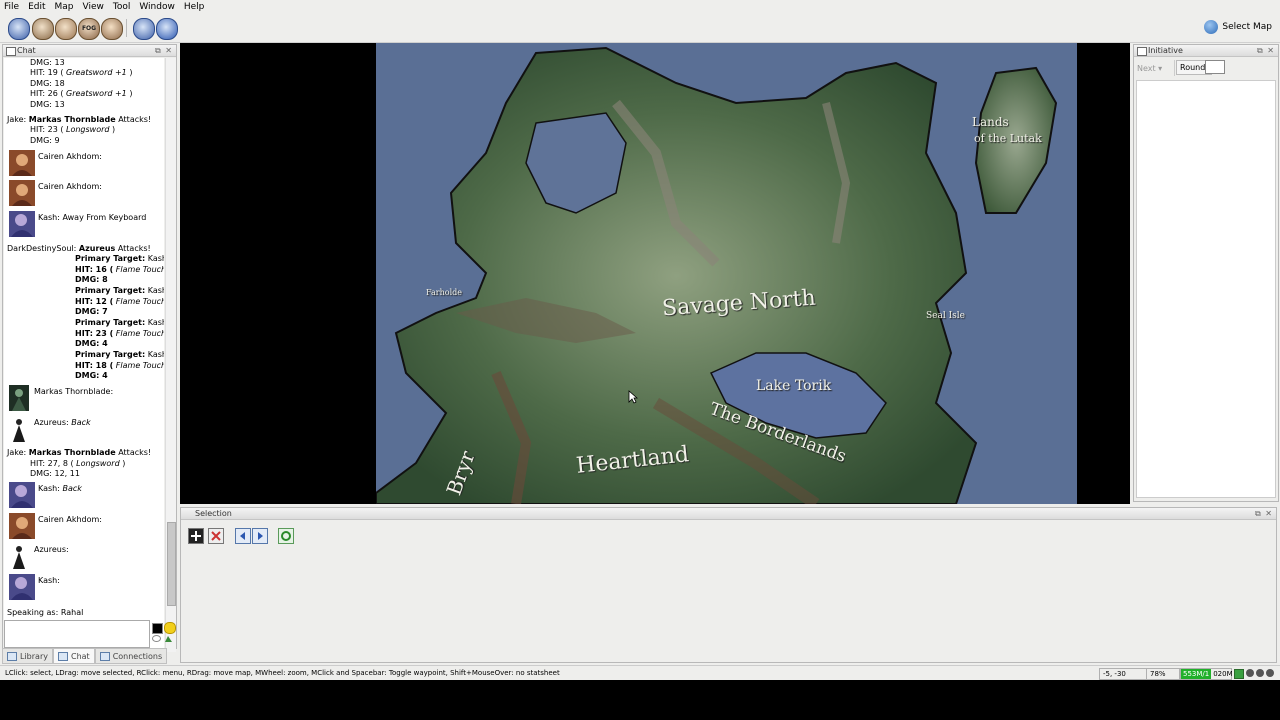  What do you see at coordinates (1215, 67) in the screenshot?
I see `round-field` at bounding box center [1215, 67].